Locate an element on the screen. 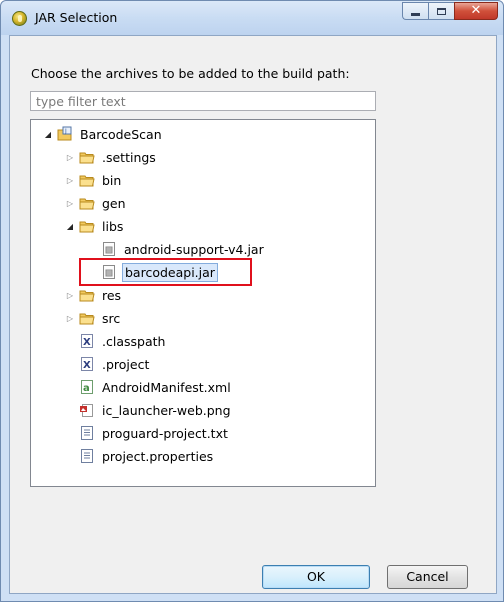 Image resolution: width=504 pixels, height=609 pixels. close-icon: ✕ is located at coordinates (476, 10).